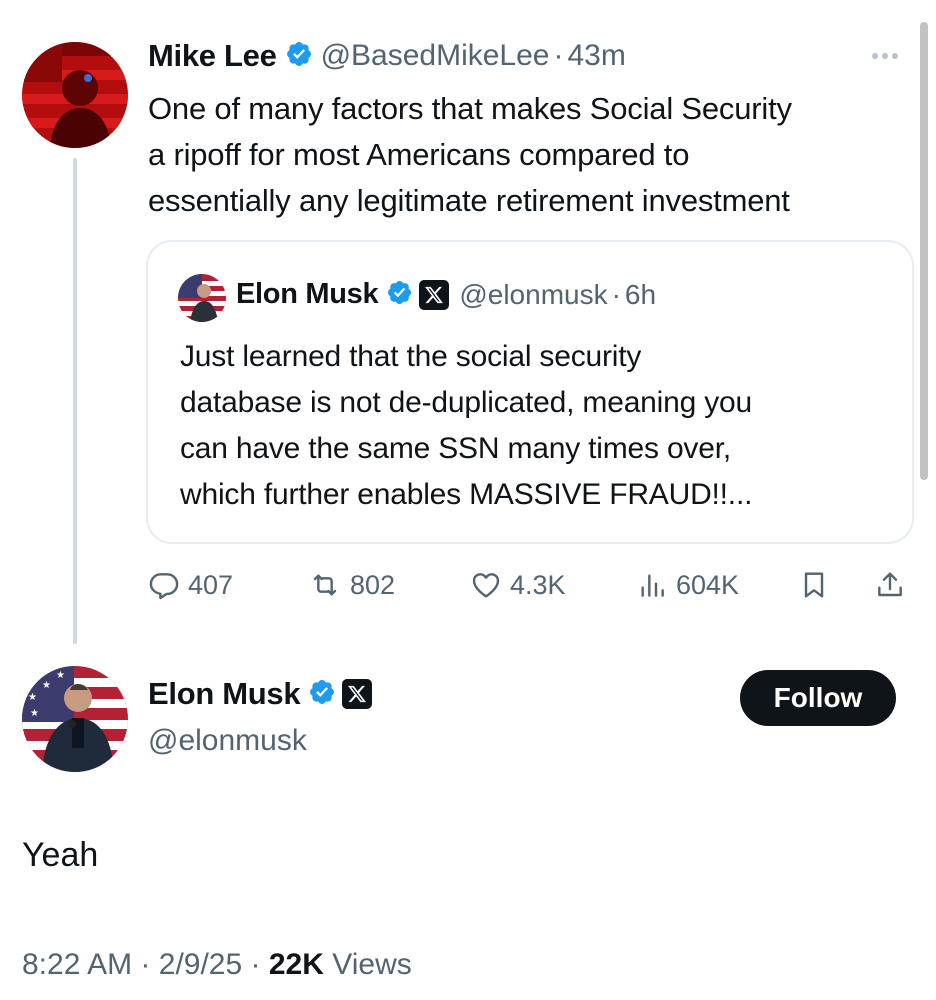  Describe the element at coordinates (77, 964) in the screenshot. I see `tweet-timestamp: 8:22 AM` at that location.